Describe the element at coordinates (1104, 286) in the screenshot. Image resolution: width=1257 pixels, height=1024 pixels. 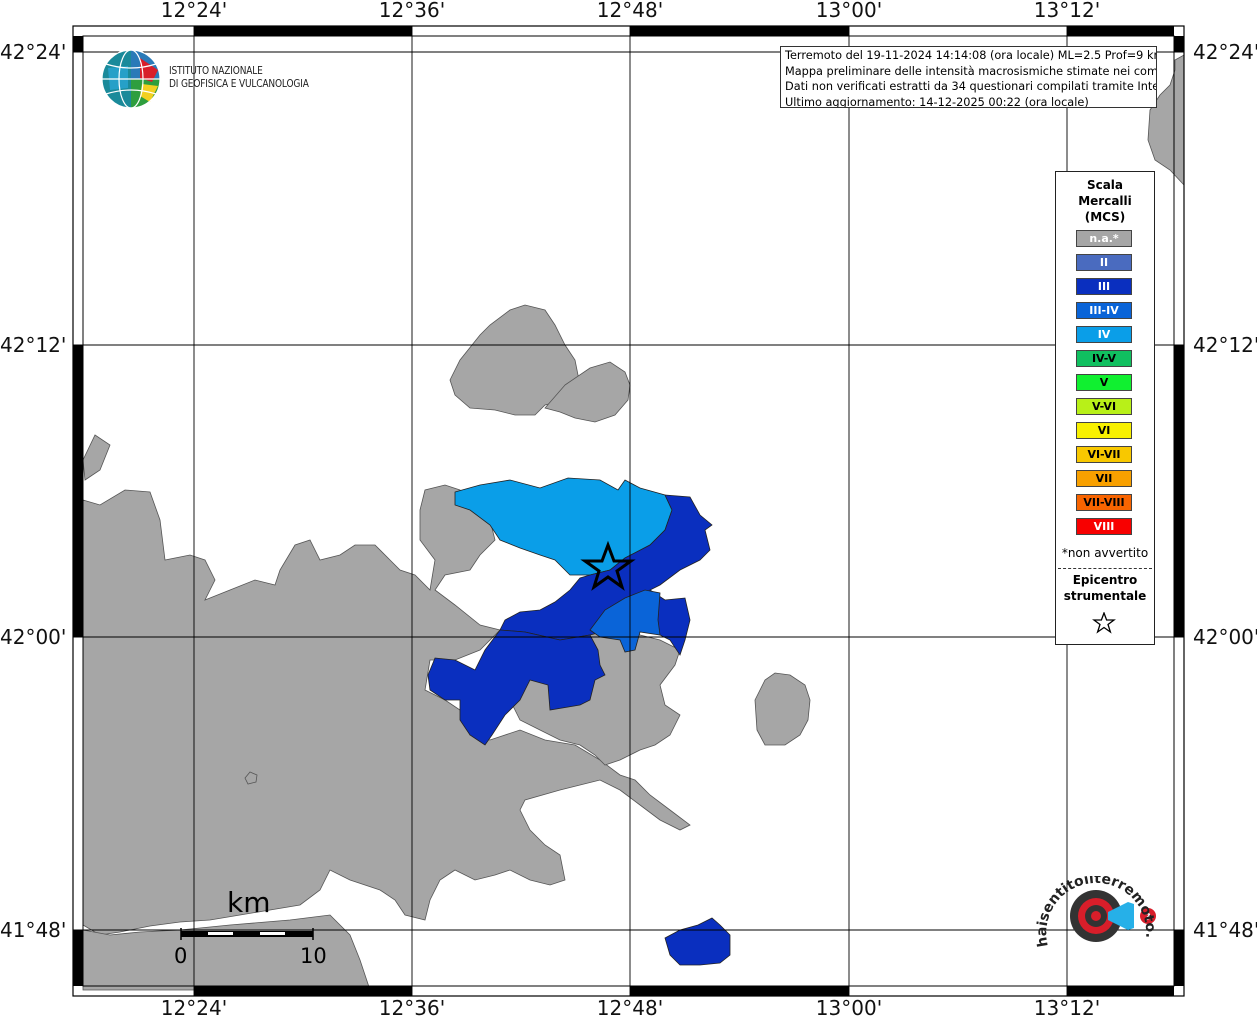
I see `legend-swatch-iii: III` at that location.